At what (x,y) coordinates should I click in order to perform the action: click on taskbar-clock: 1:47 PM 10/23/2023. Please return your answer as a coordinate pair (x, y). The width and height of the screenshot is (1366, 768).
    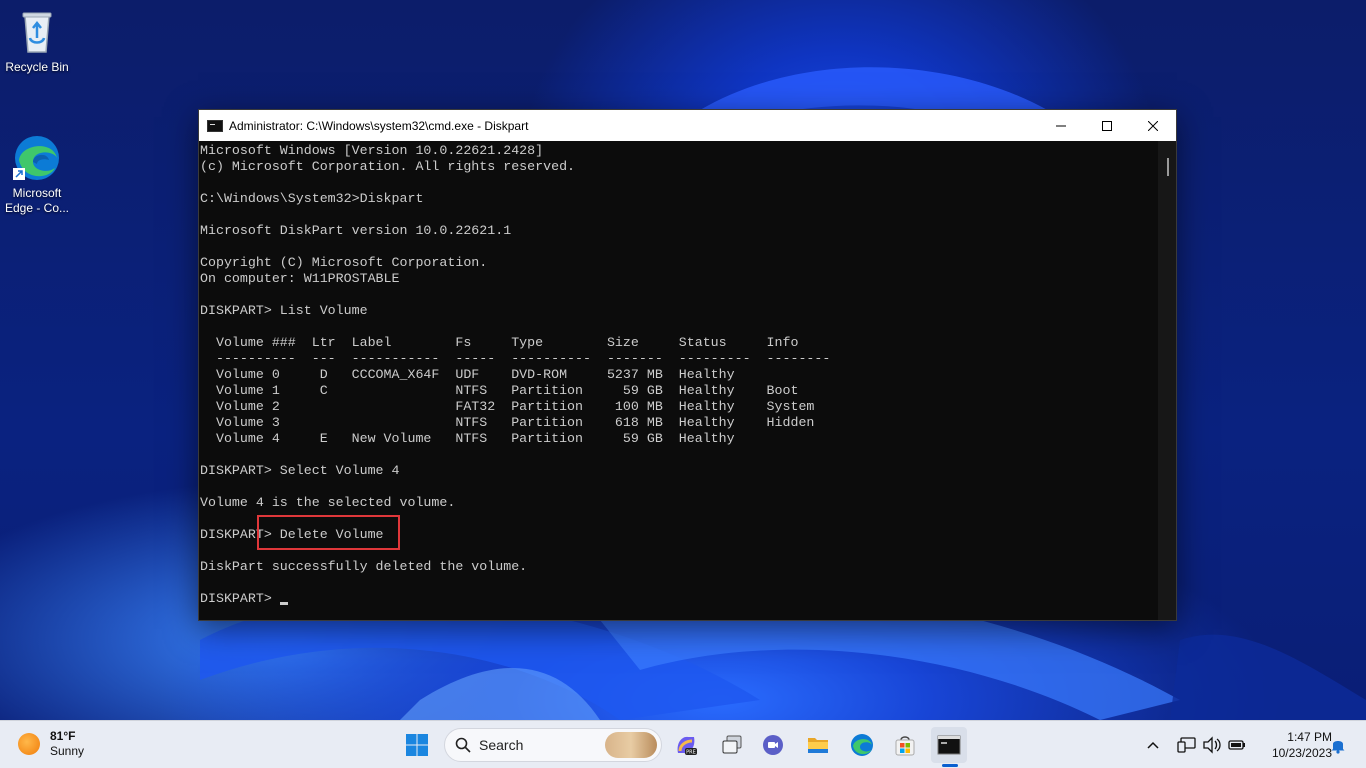
    Looking at the image, I should click on (1292, 745).